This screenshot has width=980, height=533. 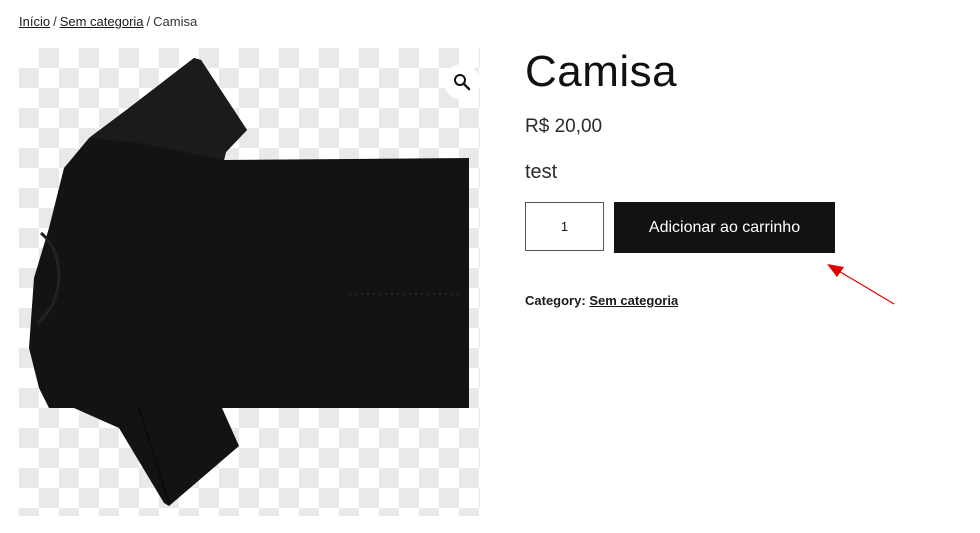 What do you see at coordinates (633, 300) in the screenshot?
I see `category-link: Sem categoria` at bounding box center [633, 300].